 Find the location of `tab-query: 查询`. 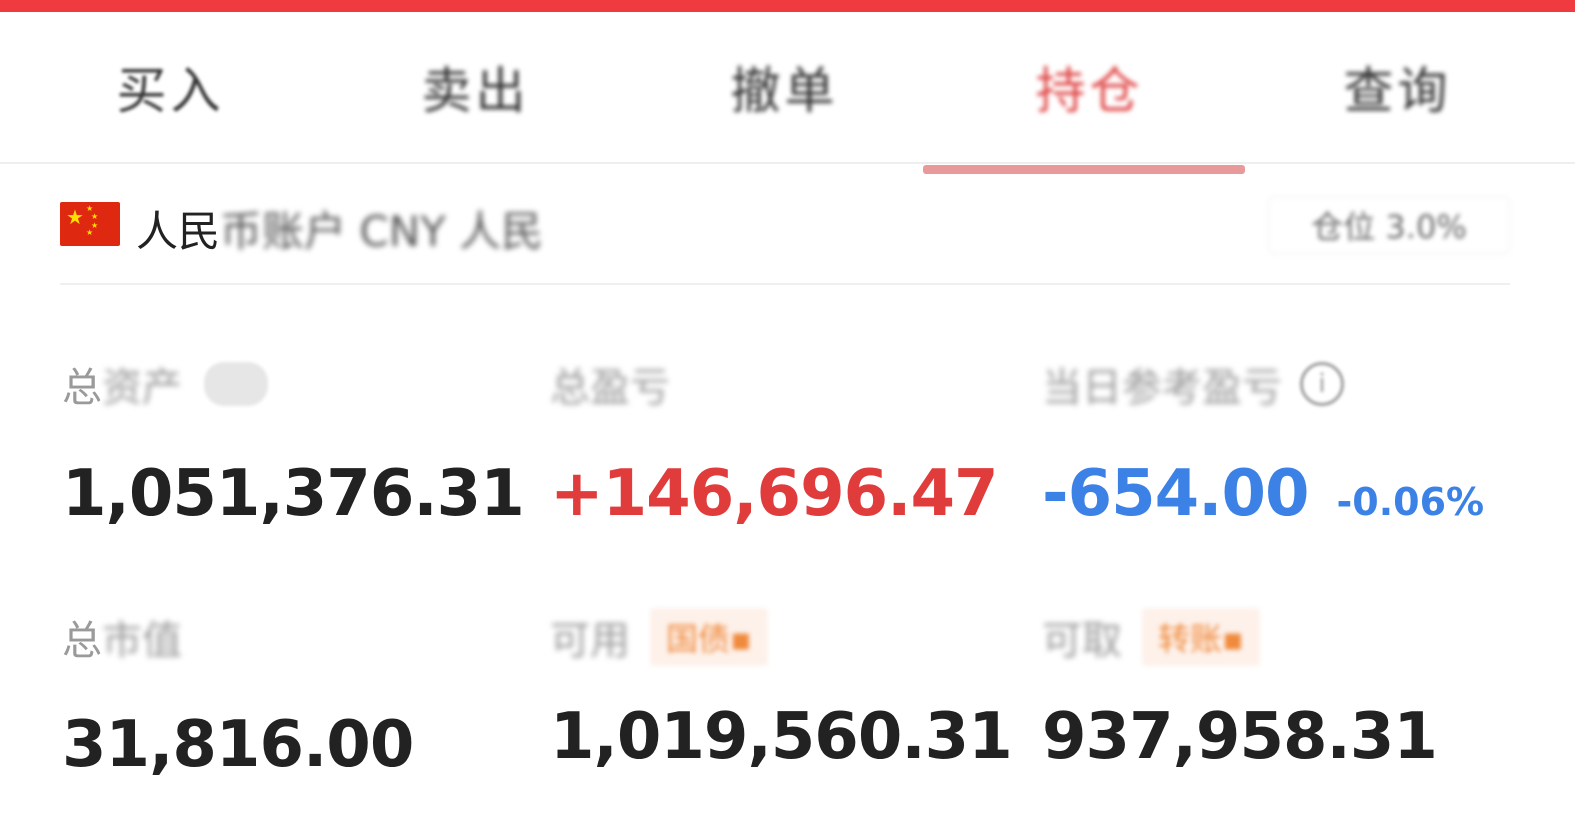

tab-query: 查询 is located at coordinates (1397, 87).